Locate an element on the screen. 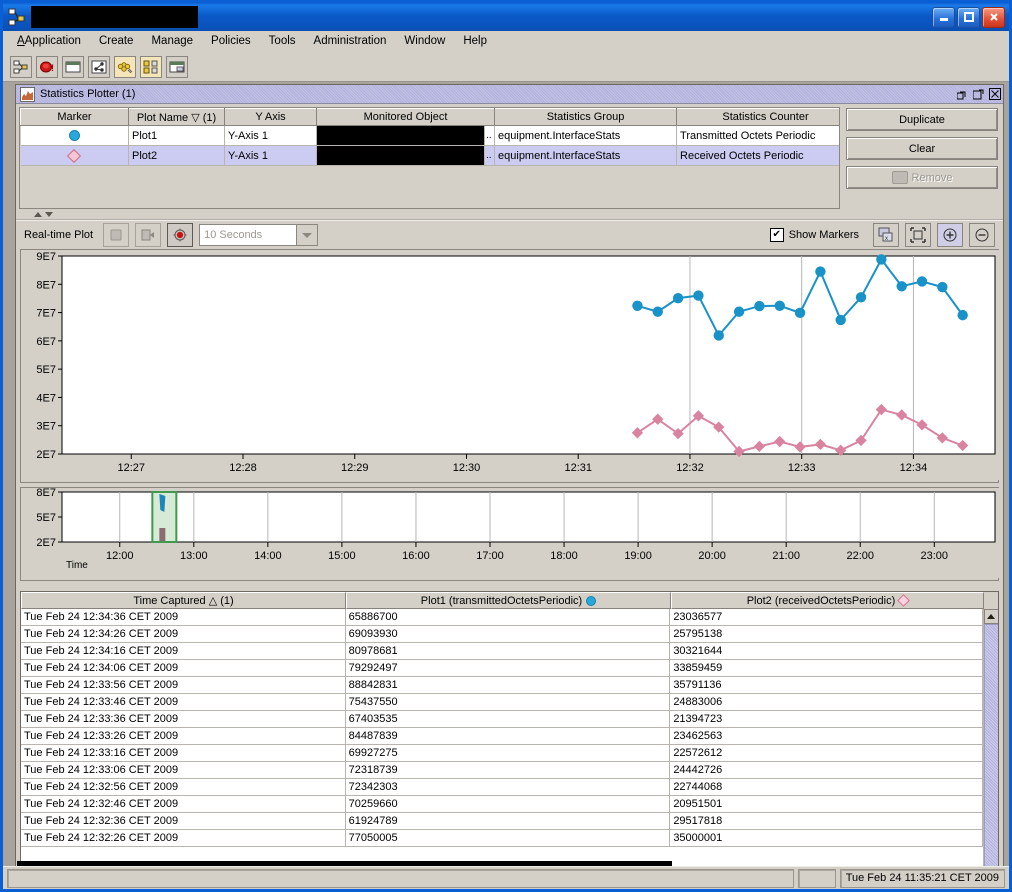 The image size is (1012, 892). col-time-captured: Time Captured △ (1) is located at coordinates (183, 600).